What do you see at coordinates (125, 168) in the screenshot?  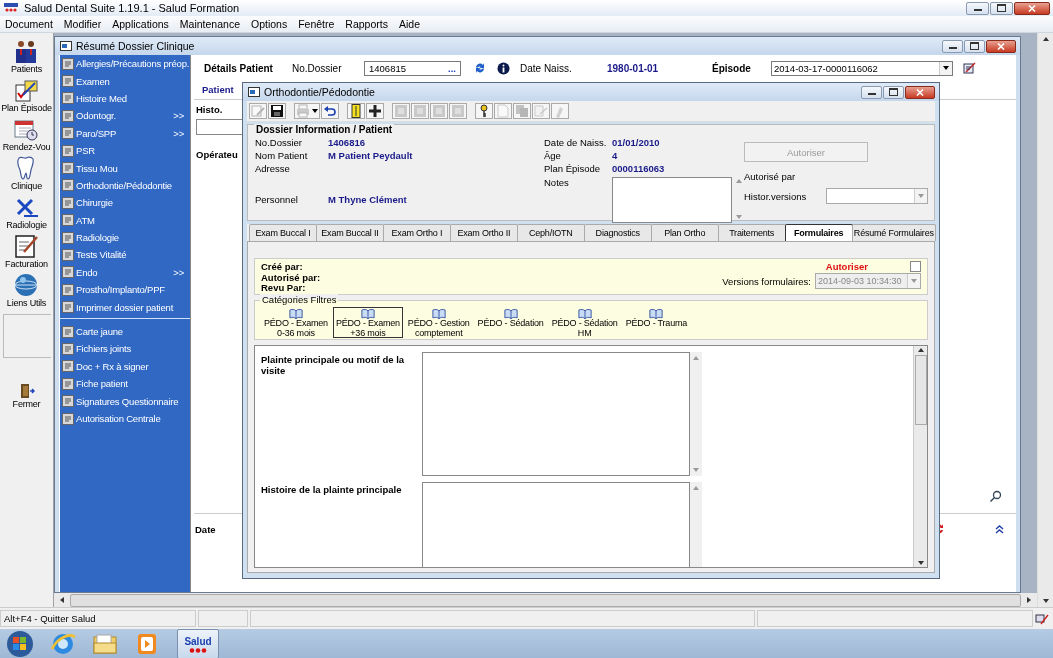 I see `sidebar-item: Tissu Mou` at bounding box center [125, 168].